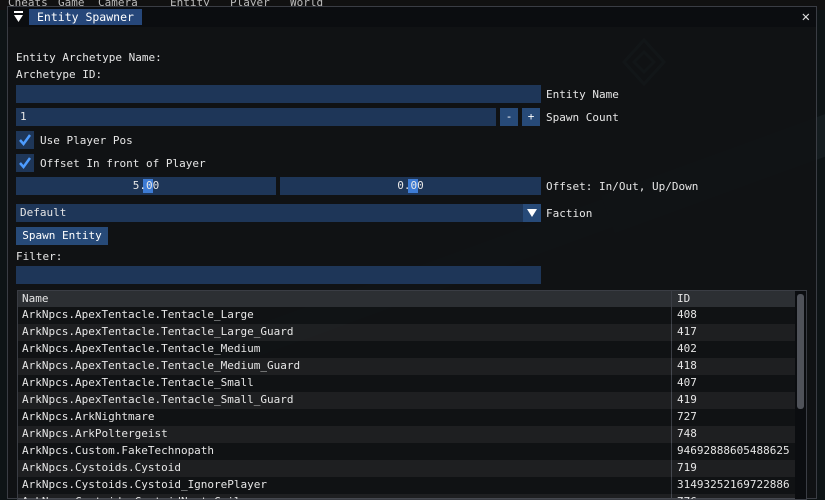  I want to click on row-entity-id: 94692888605488625, so click(733, 450).